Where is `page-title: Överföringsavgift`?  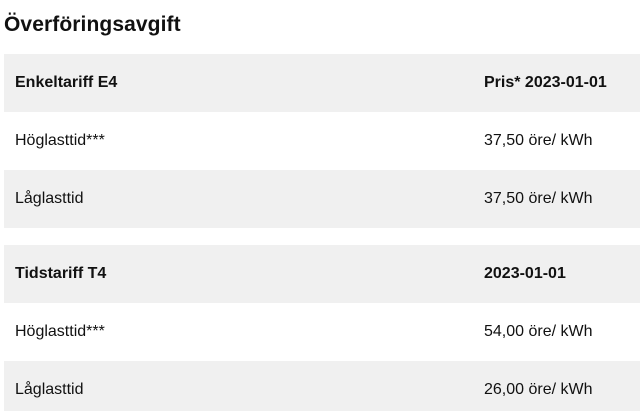 page-title: Överföringsavgift is located at coordinates (92, 24).